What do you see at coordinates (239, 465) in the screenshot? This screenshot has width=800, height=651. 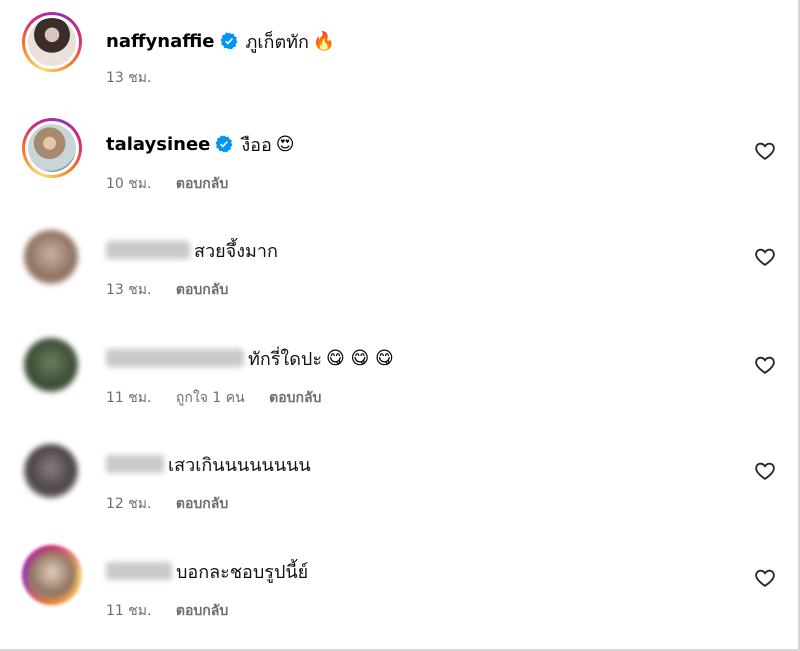 I see `comment-text: เสวเกินนนนนนนน` at bounding box center [239, 465].